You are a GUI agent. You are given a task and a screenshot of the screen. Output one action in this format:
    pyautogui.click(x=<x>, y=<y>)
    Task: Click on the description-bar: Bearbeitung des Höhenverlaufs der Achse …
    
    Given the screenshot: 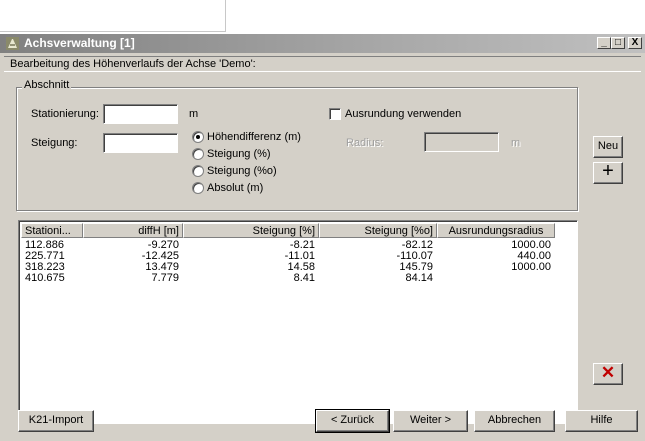 What is the action you would take?
    pyautogui.click(x=322, y=64)
    